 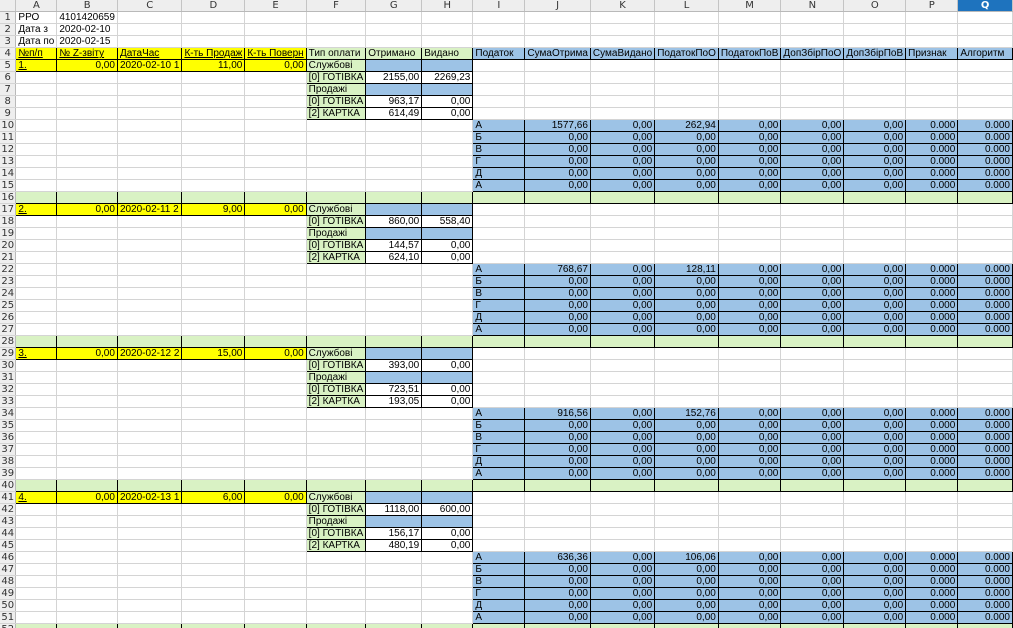 What do you see at coordinates (686, 606) in the screenshot?
I see `cell-l50: 0,00` at bounding box center [686, 606].